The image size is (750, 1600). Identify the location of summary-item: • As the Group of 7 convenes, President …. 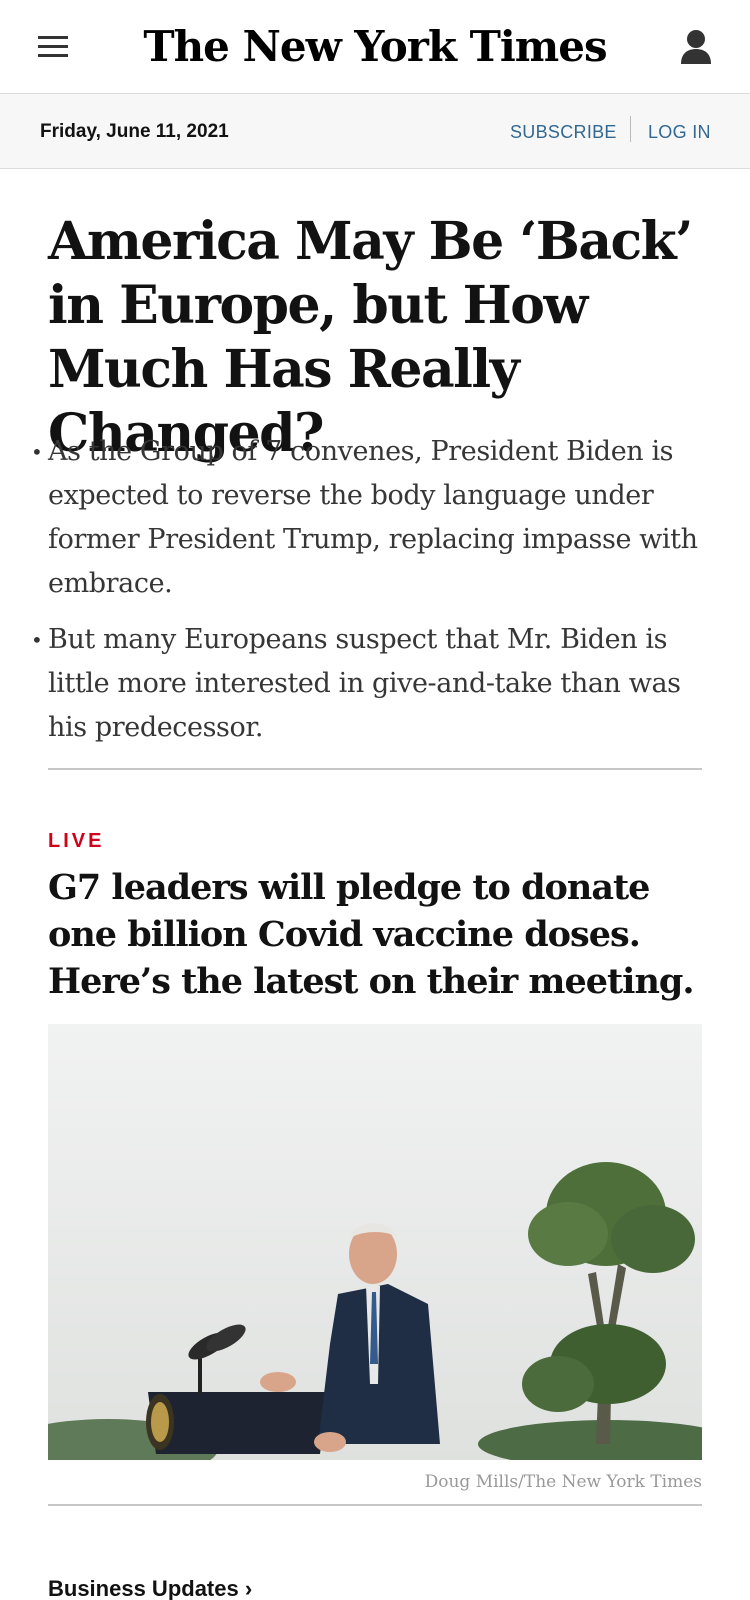
(369, 518).